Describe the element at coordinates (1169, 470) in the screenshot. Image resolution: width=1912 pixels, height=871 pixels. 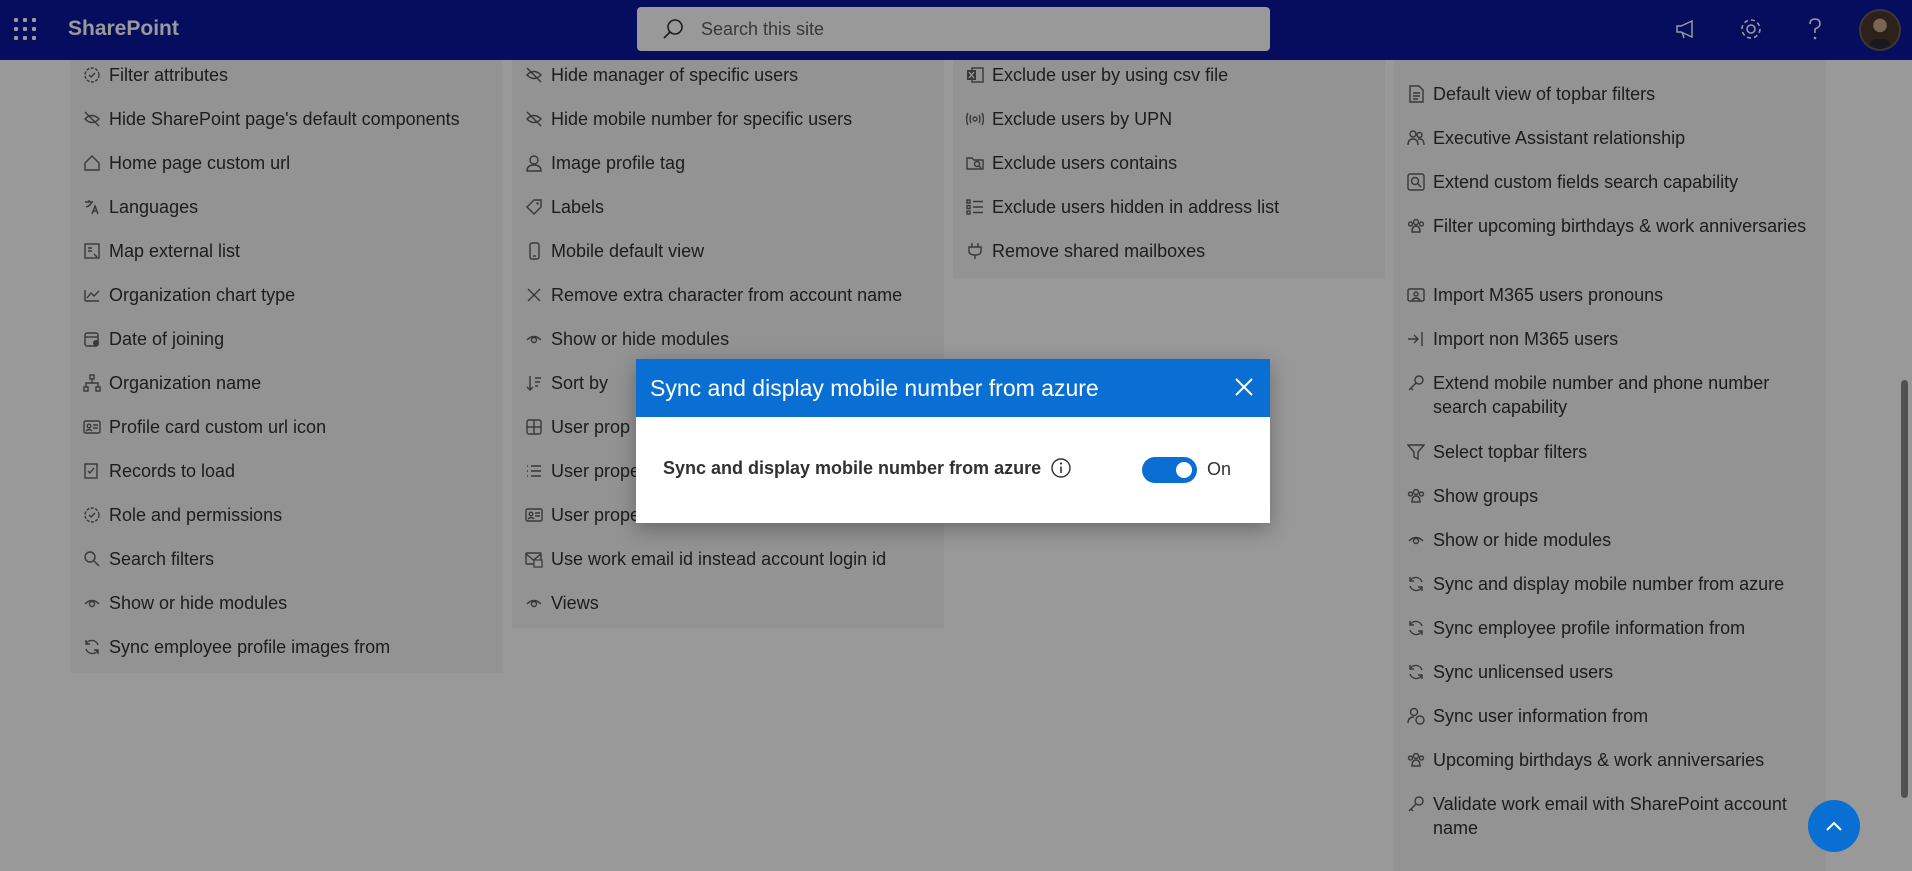
I see `sync-mobile-toggle` at that location.